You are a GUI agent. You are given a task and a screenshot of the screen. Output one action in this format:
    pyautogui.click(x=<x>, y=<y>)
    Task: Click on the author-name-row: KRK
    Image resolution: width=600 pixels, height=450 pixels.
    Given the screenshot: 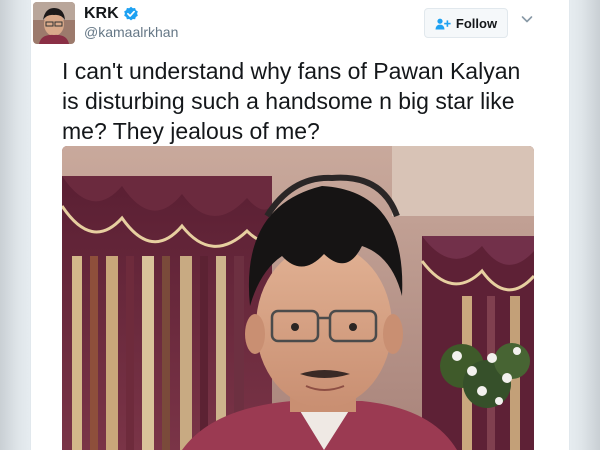 What is the action you would take?
    pyautogui.click(x=111, y=14)
    